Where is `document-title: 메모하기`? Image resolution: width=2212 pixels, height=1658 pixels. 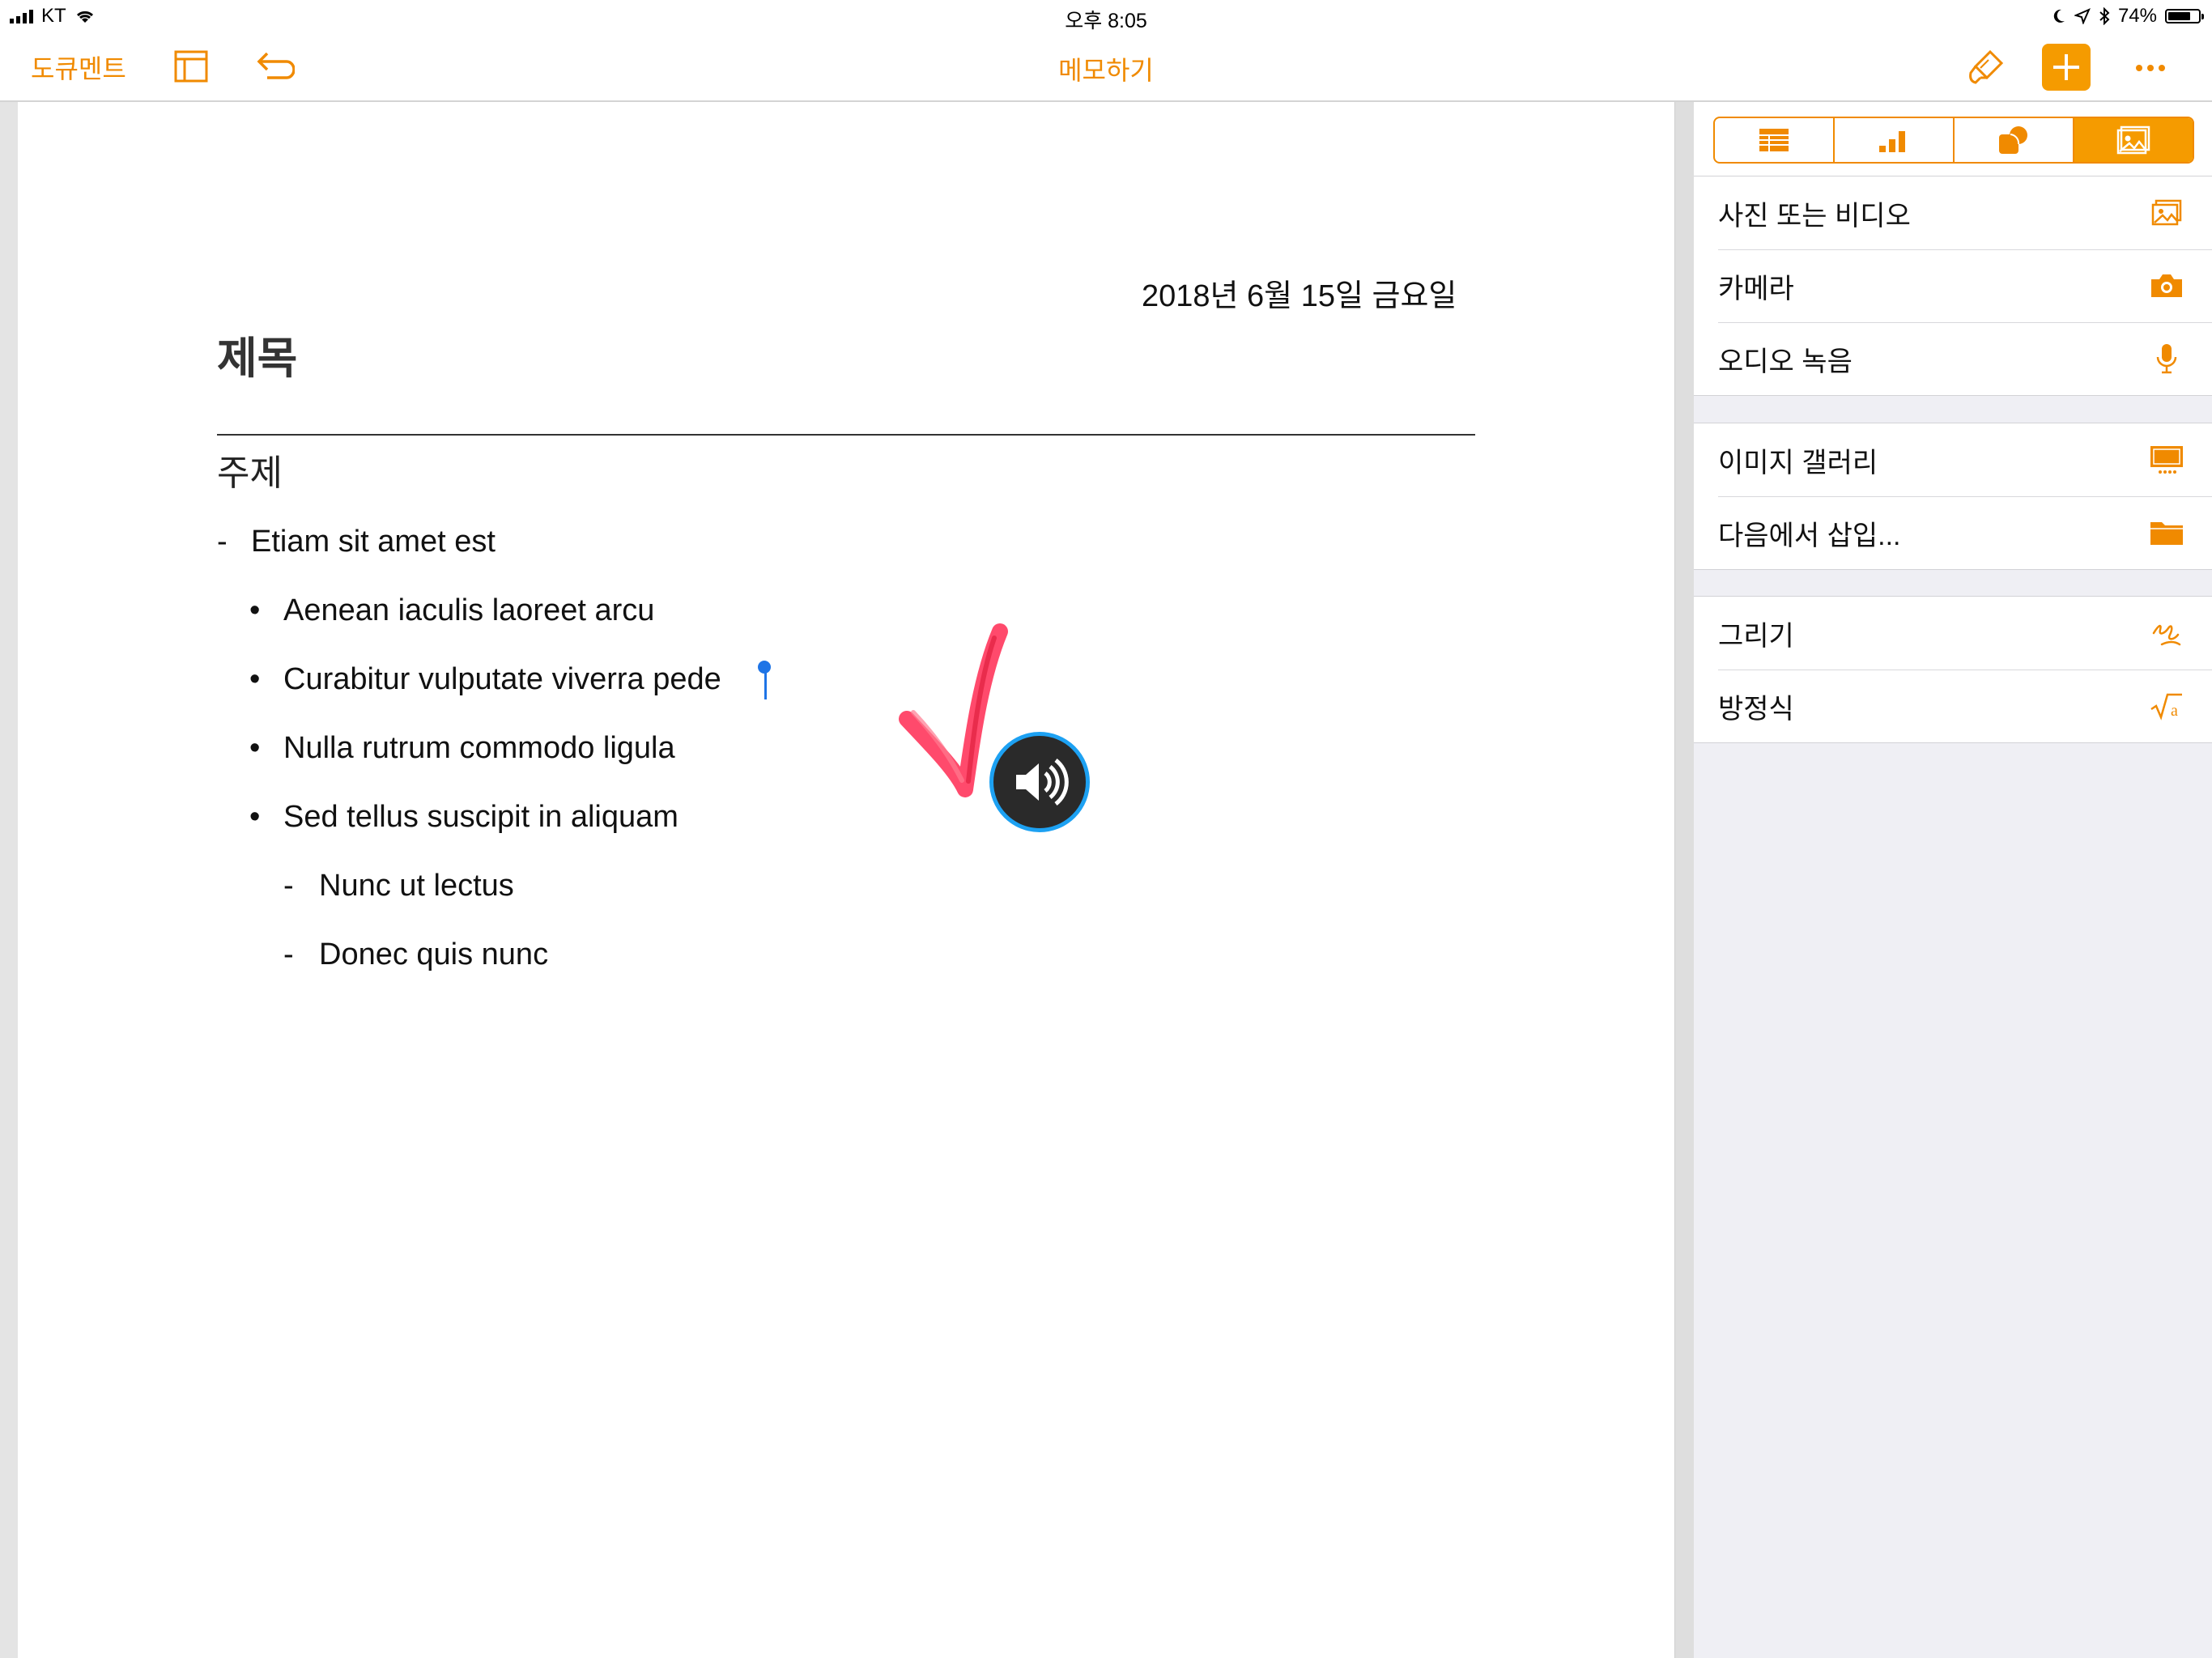
document-title: 메모하기 is located at coordinates (1106, 68).